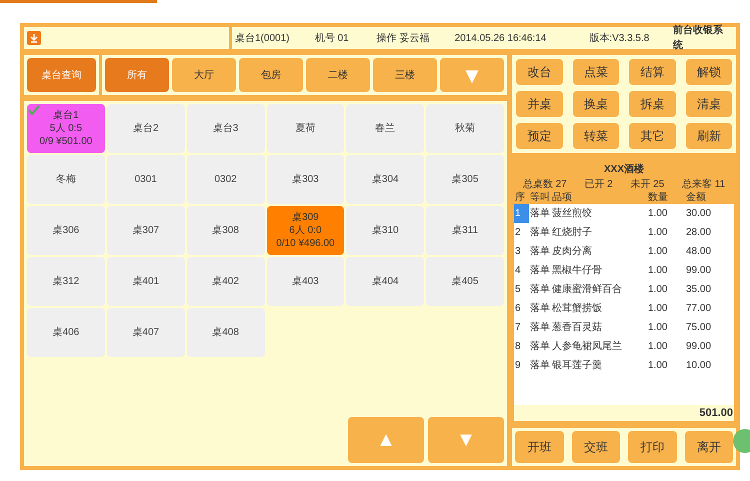  Describe the element at coordinates (595, 136) in the screenshot. I see `action-button: 转菜` at that location.